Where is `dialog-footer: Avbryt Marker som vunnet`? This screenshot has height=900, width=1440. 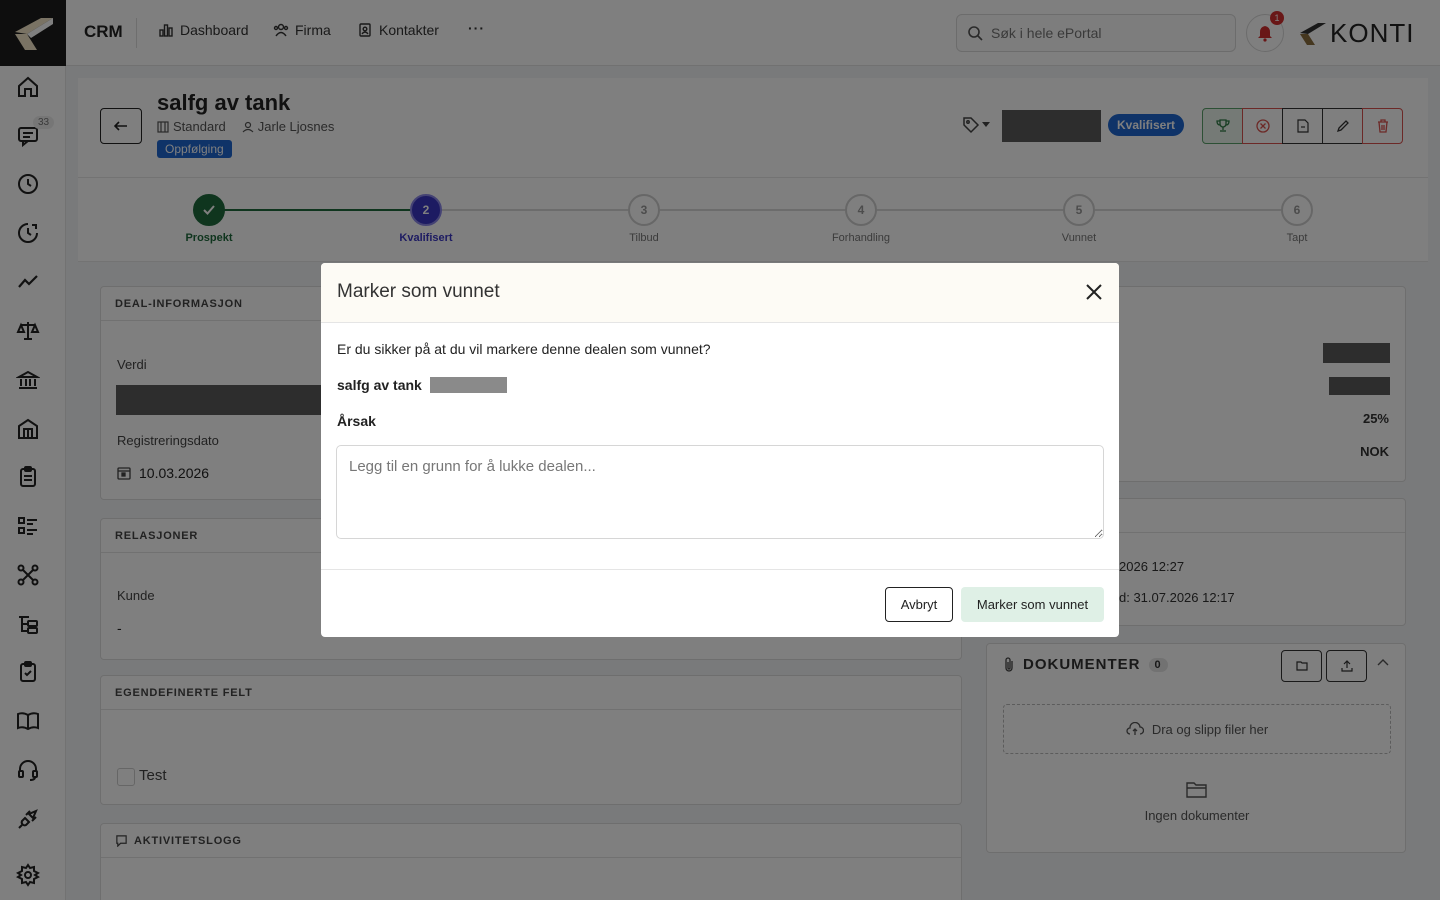 dialog-footer: Avbryt Marker som vunnet is located at coordinates (720, 603).